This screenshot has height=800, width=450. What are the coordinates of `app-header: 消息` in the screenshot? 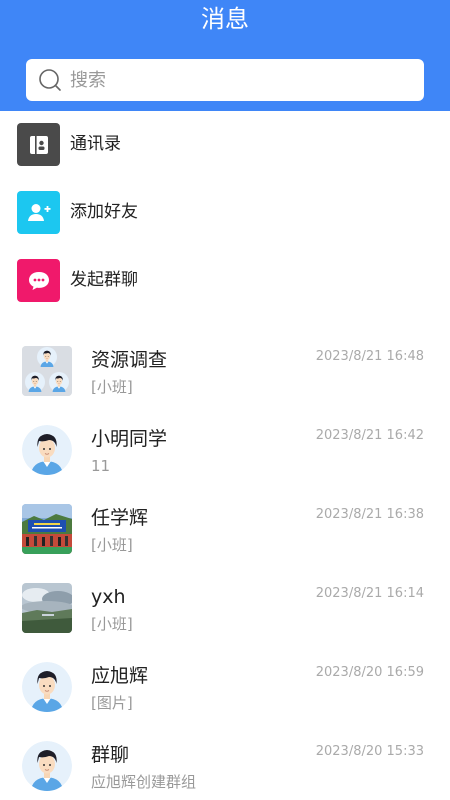 It's located at (225, 55).